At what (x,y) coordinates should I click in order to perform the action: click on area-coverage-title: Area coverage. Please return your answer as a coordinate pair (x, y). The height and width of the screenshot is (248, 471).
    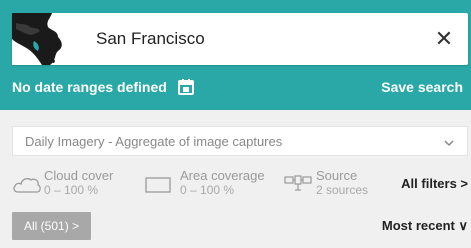
    Looking at the image, I should click on (222, 175).